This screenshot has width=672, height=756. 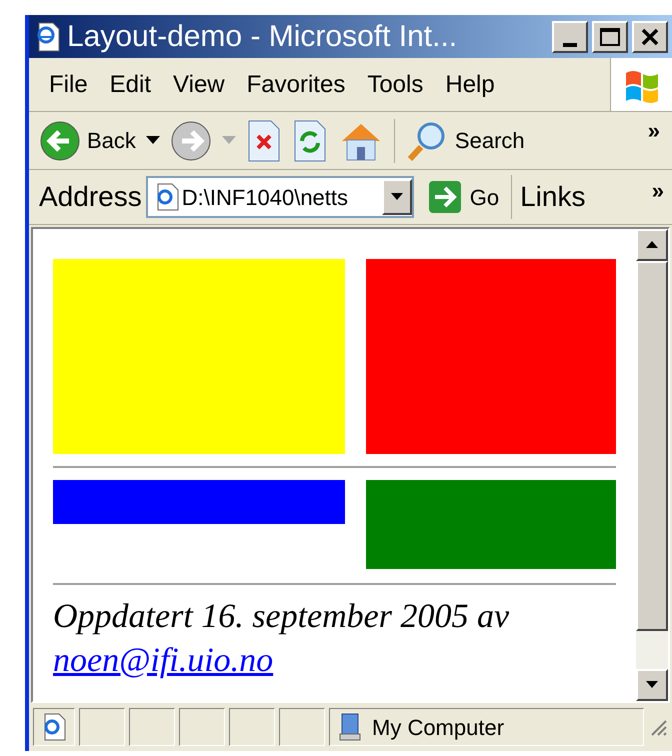 What do you see at coordinates (470, 197) in the screenshot?
I see `go-button: Go` at bounding box center [470, 197].